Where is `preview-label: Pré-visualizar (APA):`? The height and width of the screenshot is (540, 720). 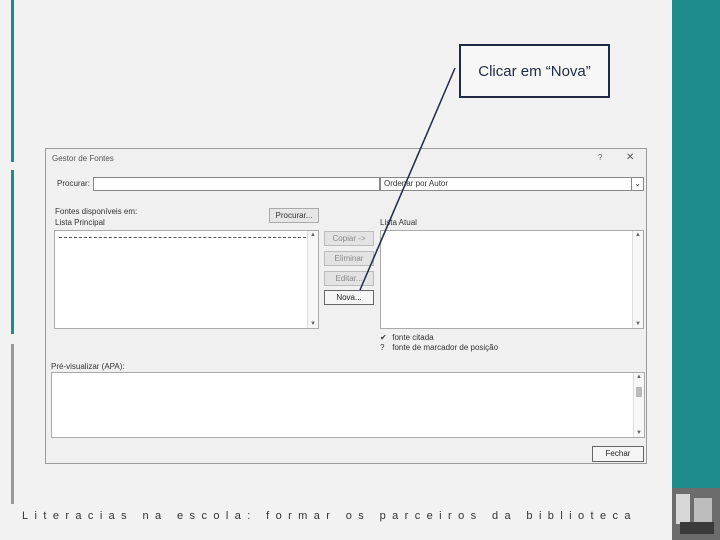 preview-label: Pré-visualizar (APA): is located at coordinates (88, 366).